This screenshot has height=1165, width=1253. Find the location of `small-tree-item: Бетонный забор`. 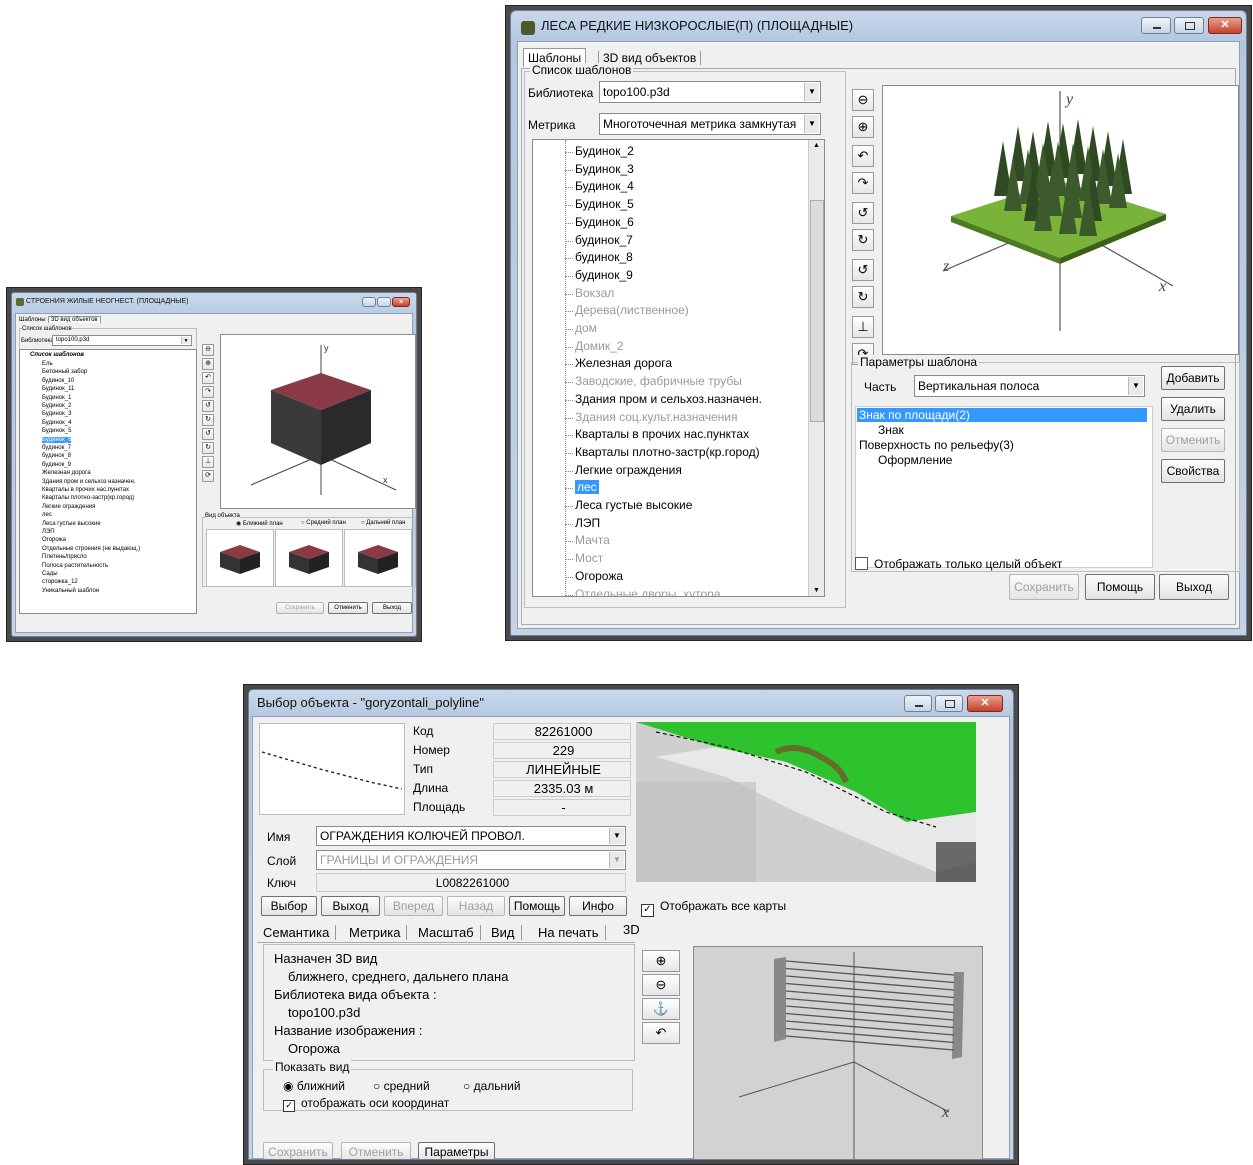

small-tree-item: Бетонный забор is located at coordinates (64, 372).